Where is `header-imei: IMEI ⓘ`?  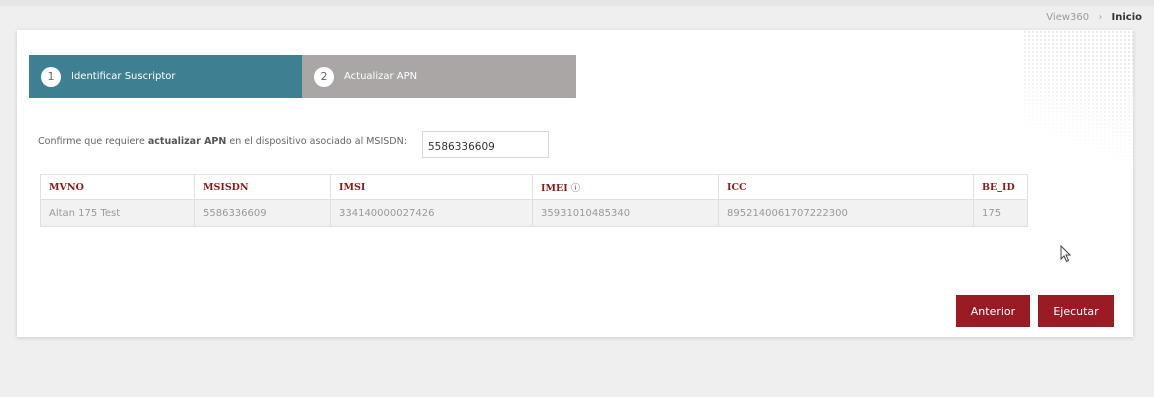
header-imei: IMEI ⓘ is located at coordinates (625, 187).